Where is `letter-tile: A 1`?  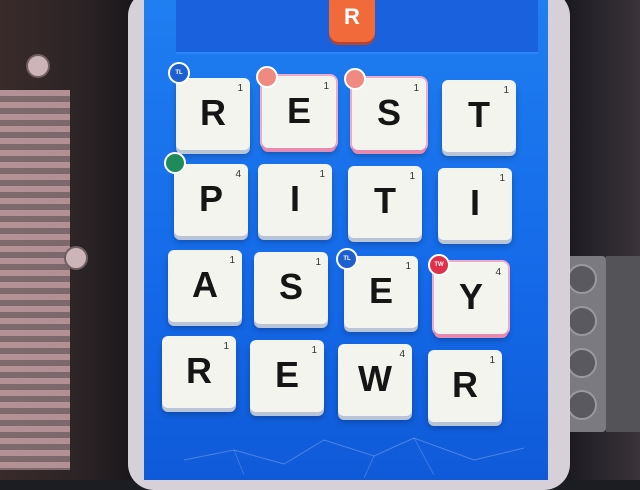
letter-tile: A 1 is located at coordinates (205, 286).